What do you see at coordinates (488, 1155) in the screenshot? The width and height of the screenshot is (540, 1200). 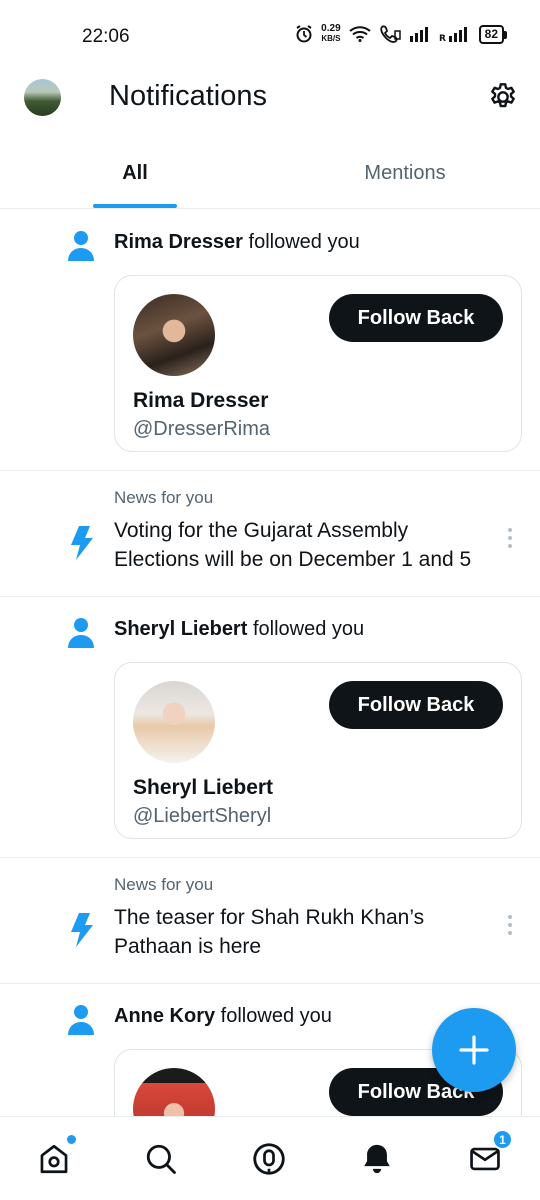 I see `nav-messages: 1` at bounding box center [488, 1155].